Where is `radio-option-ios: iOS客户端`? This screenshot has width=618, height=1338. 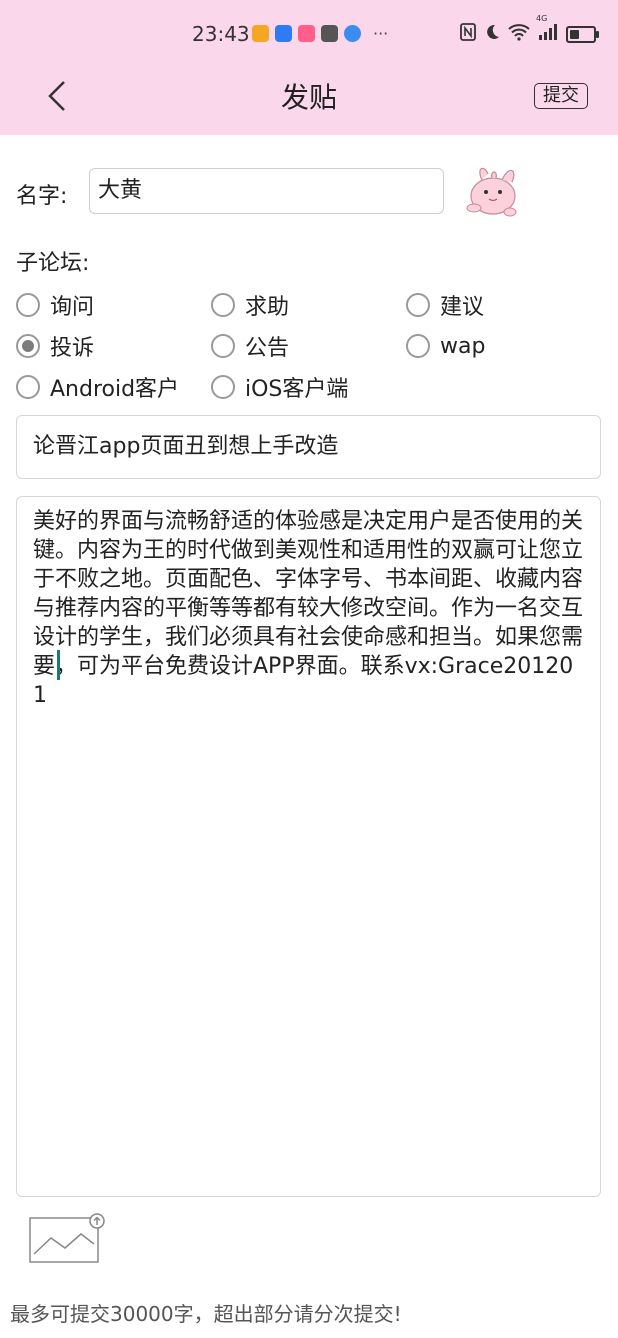 radio-option-ios: iOS客户端 is located at coordinates (279, 387).